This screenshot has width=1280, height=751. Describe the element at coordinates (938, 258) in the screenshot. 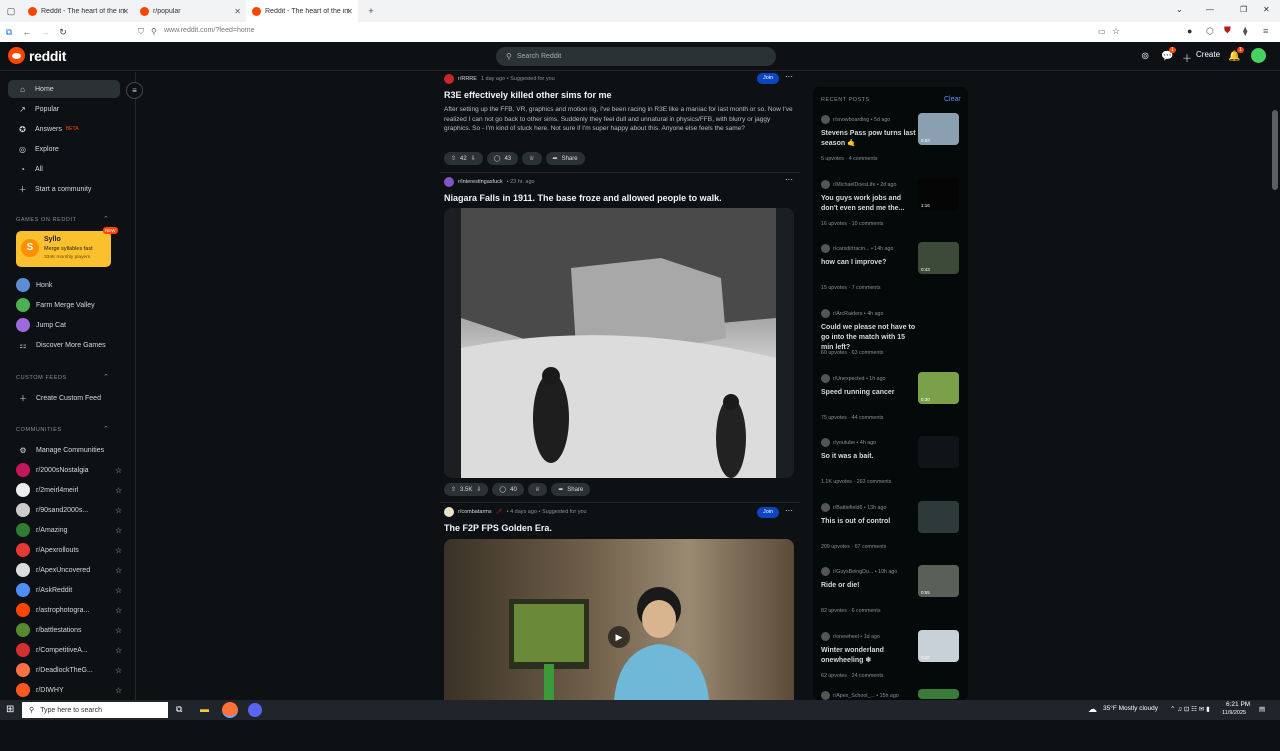

I see `recent-post-thumbnail: 0:43` at that location.